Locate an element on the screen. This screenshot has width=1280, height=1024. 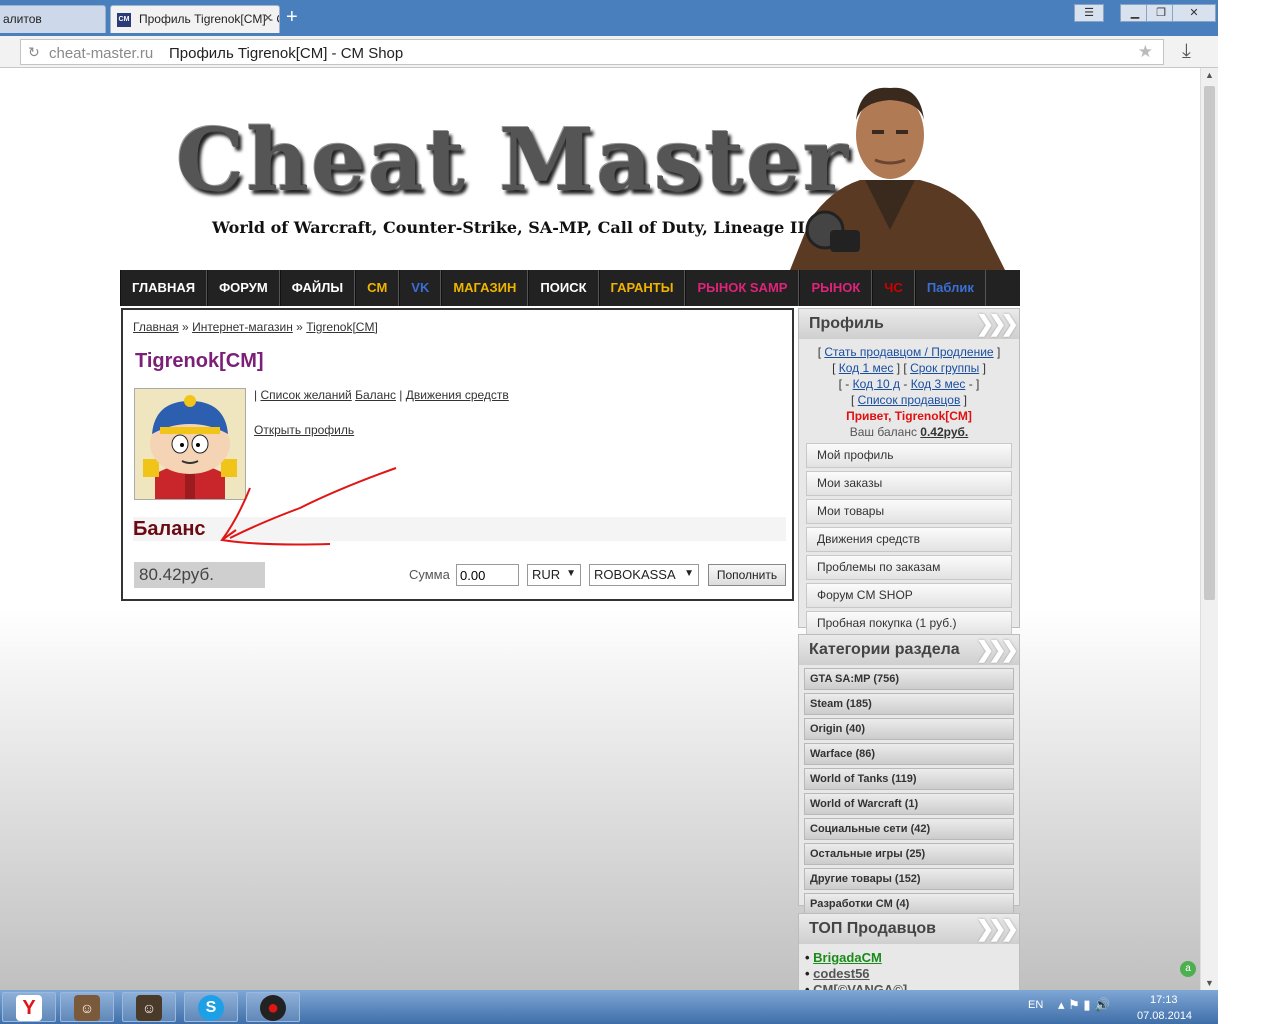
nav-item-11: Паблик is located at coordinates (950, 288).